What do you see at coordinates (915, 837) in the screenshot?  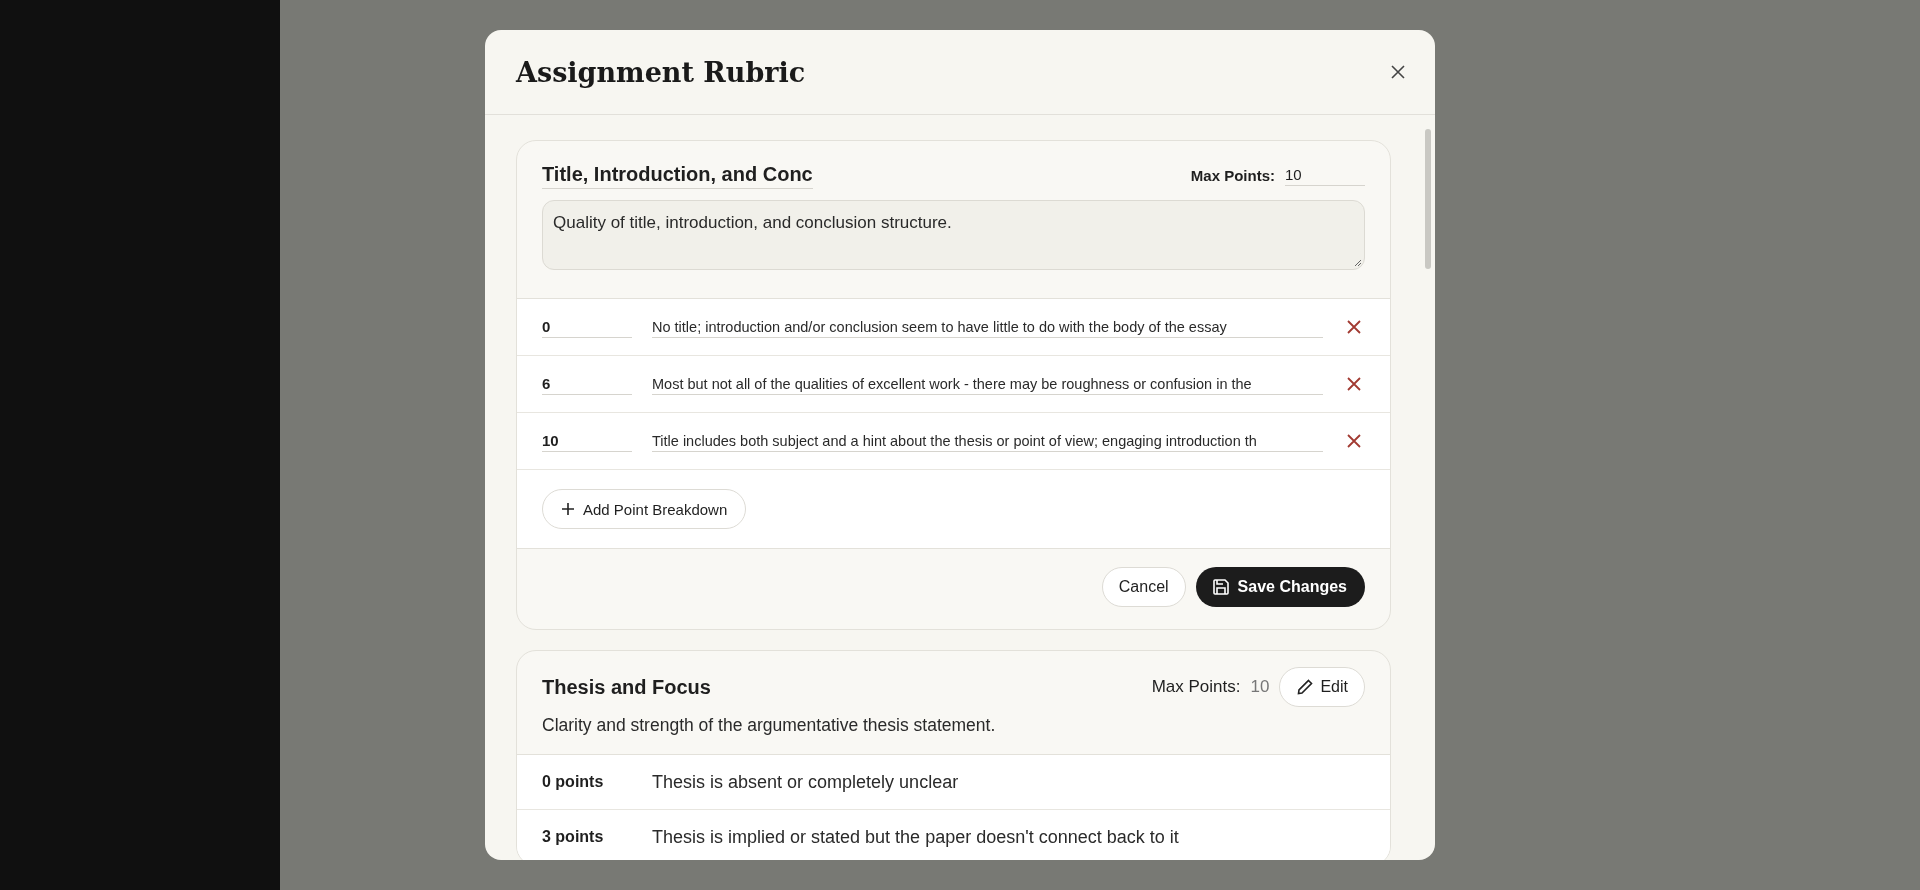 I see `level-description: Thesis is implied or stated but the paper doesn't connect back to it` at bounding box center [915, 837].